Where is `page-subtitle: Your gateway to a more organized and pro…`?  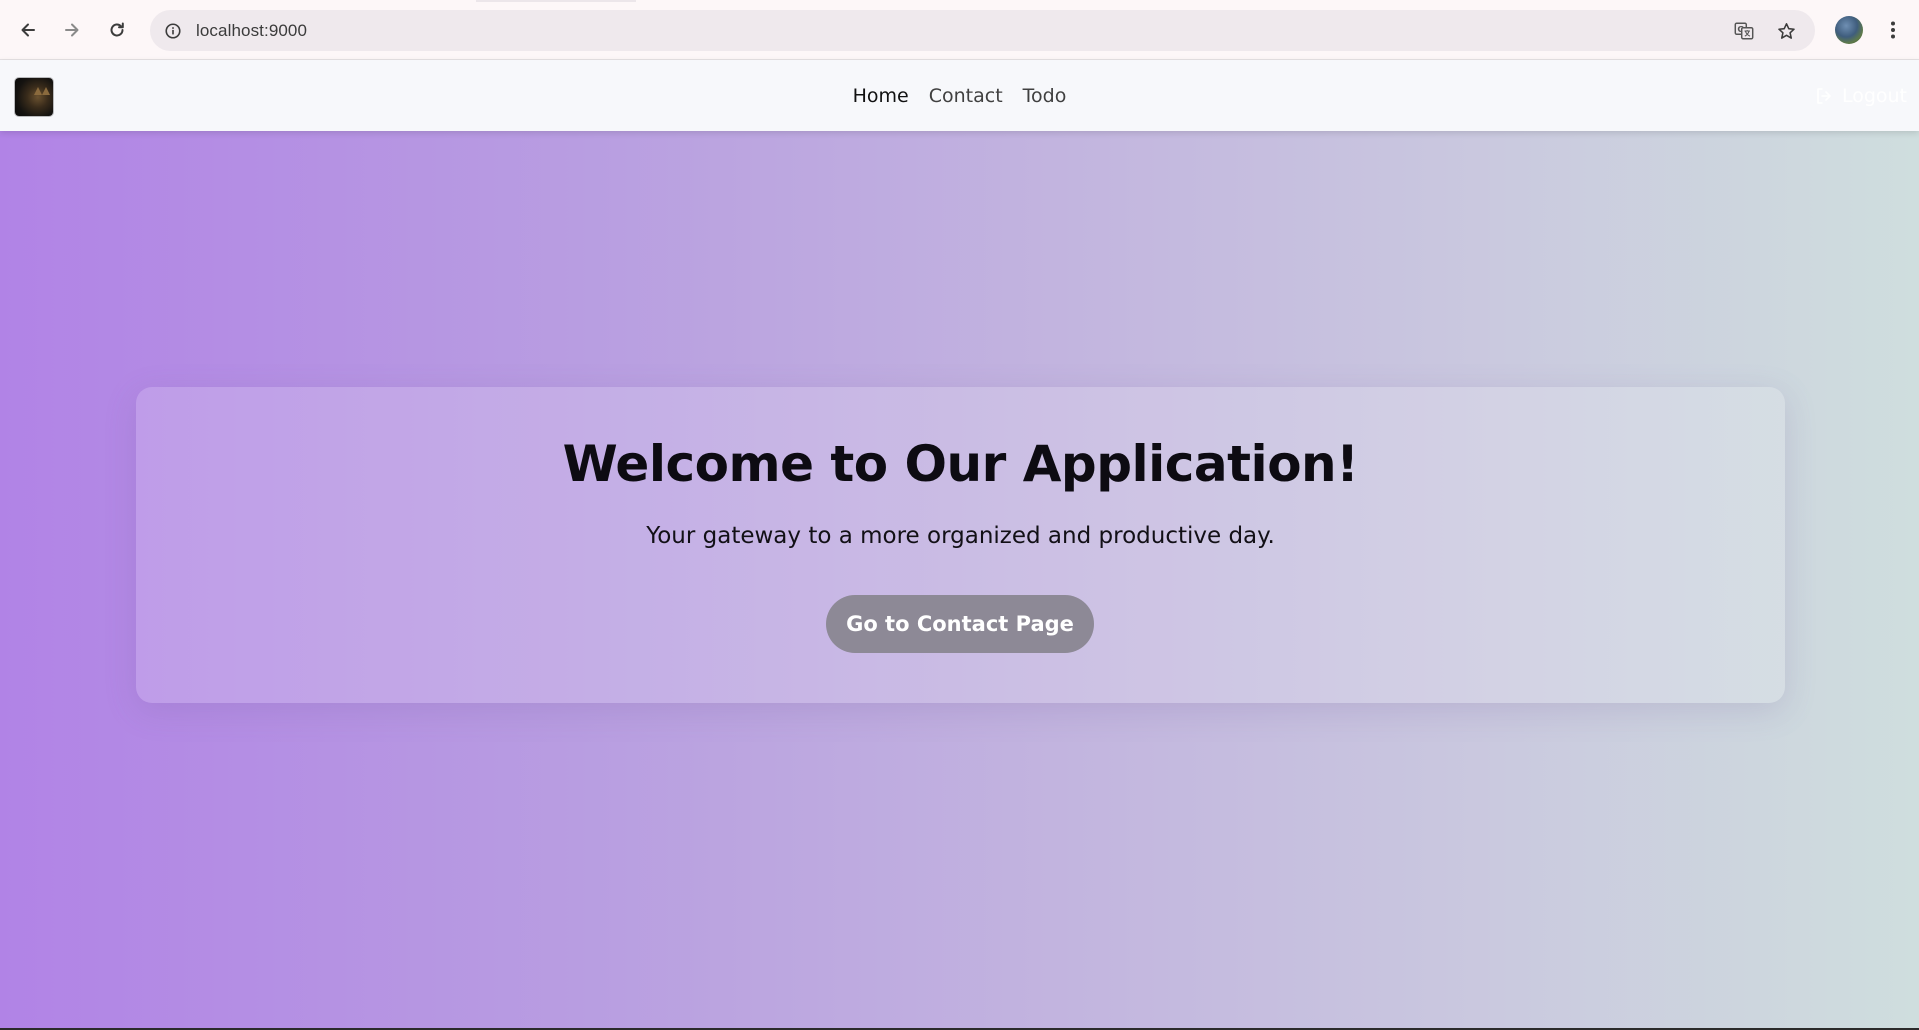
page-subtitle: Your gateway to a more organized and pro… is located at coordinates (960, 536).